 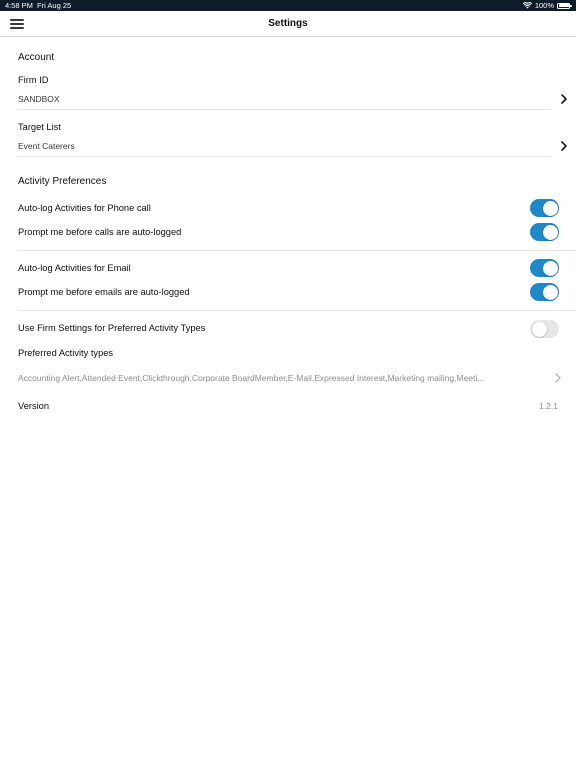 I want to click on battery-icon, so click(x=564, y=5).